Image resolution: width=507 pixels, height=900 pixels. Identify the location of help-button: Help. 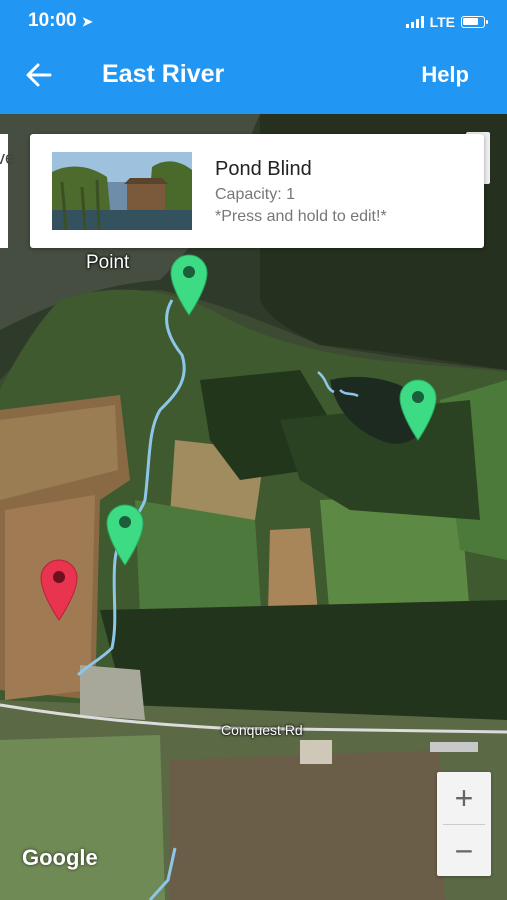
(445, 75).